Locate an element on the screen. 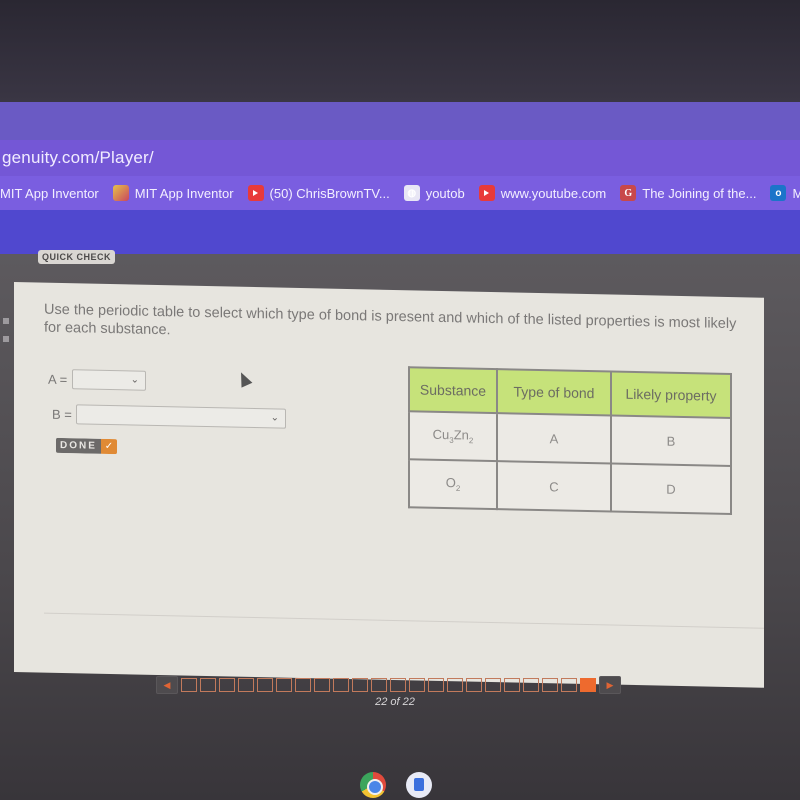  field-b-select: ⌄ is located at coordinates (181, 416).